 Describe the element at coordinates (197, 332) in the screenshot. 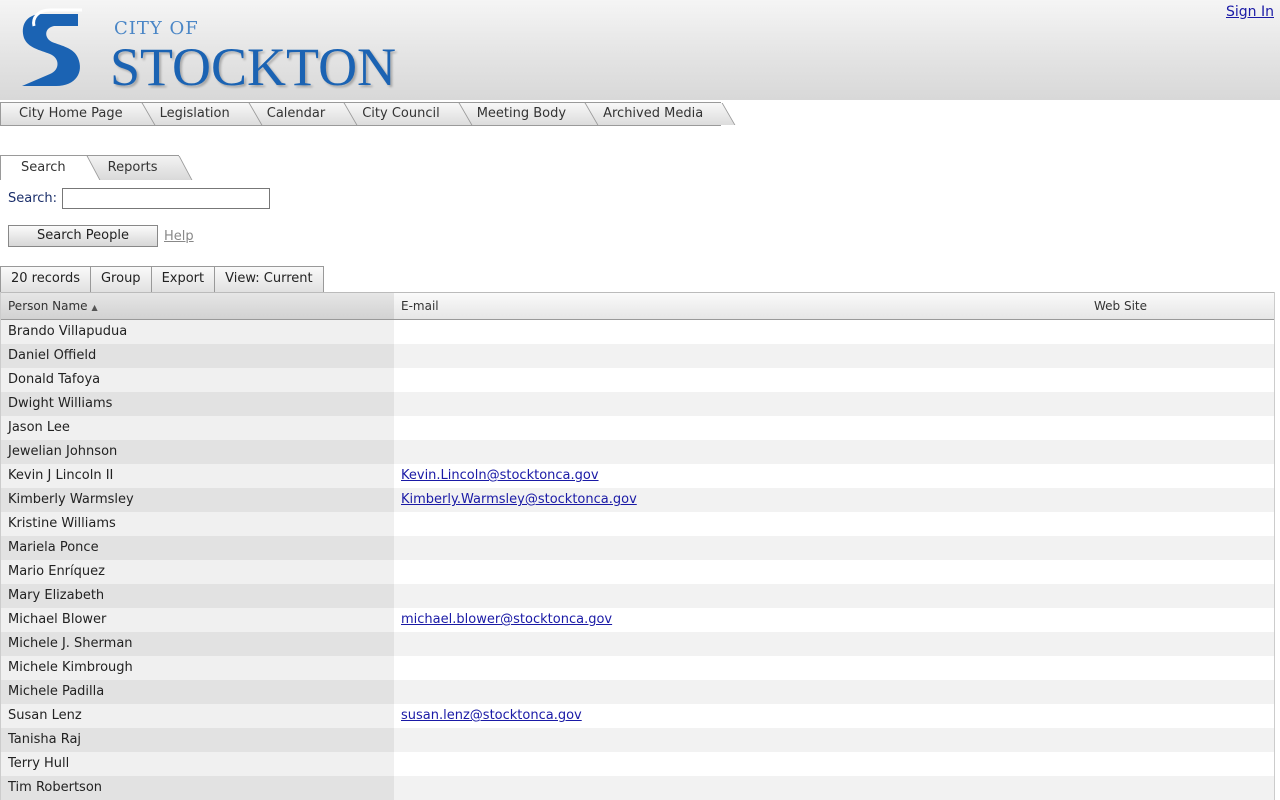

I see `person-name-cell: Brando Villapudua` at that location.